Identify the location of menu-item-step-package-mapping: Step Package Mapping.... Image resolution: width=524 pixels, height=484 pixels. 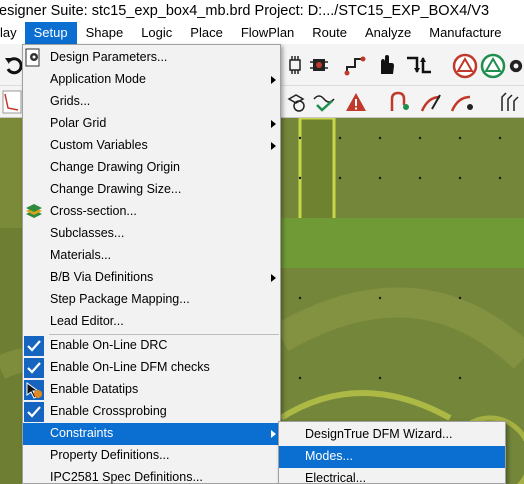
(151, 300).